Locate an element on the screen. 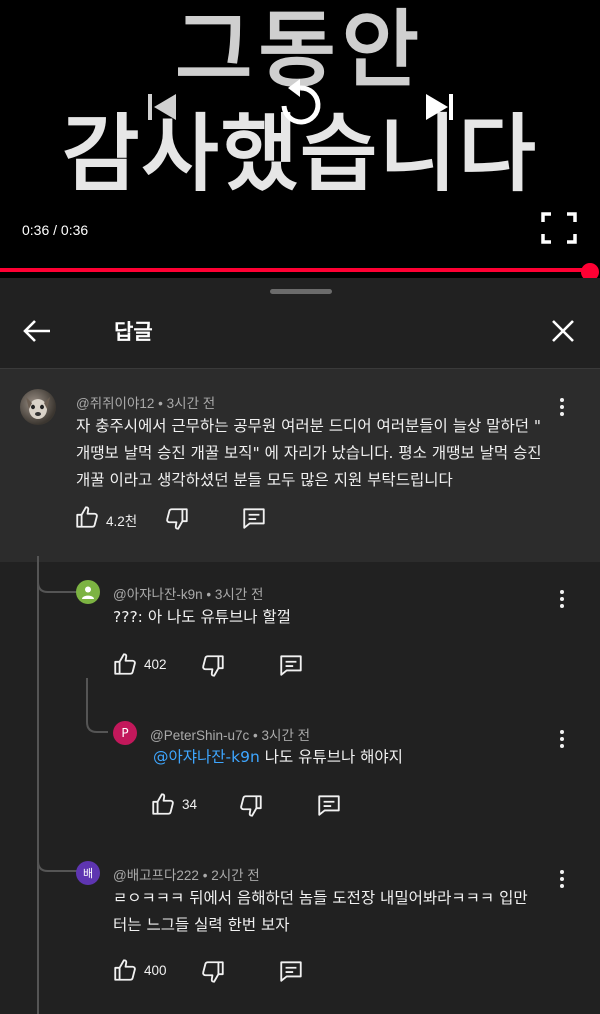  video-progress-bar is located at coordinates (295, 270).